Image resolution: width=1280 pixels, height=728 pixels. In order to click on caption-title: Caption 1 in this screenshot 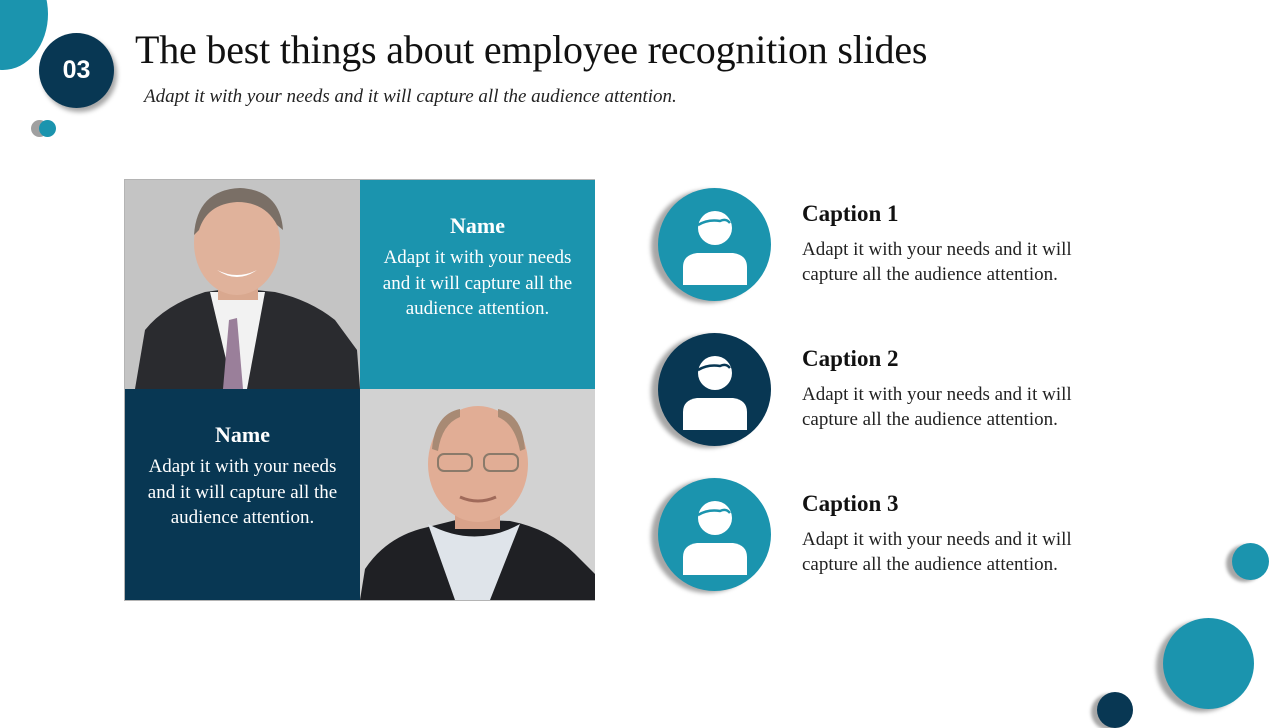, I will do `click(850, 213)`.